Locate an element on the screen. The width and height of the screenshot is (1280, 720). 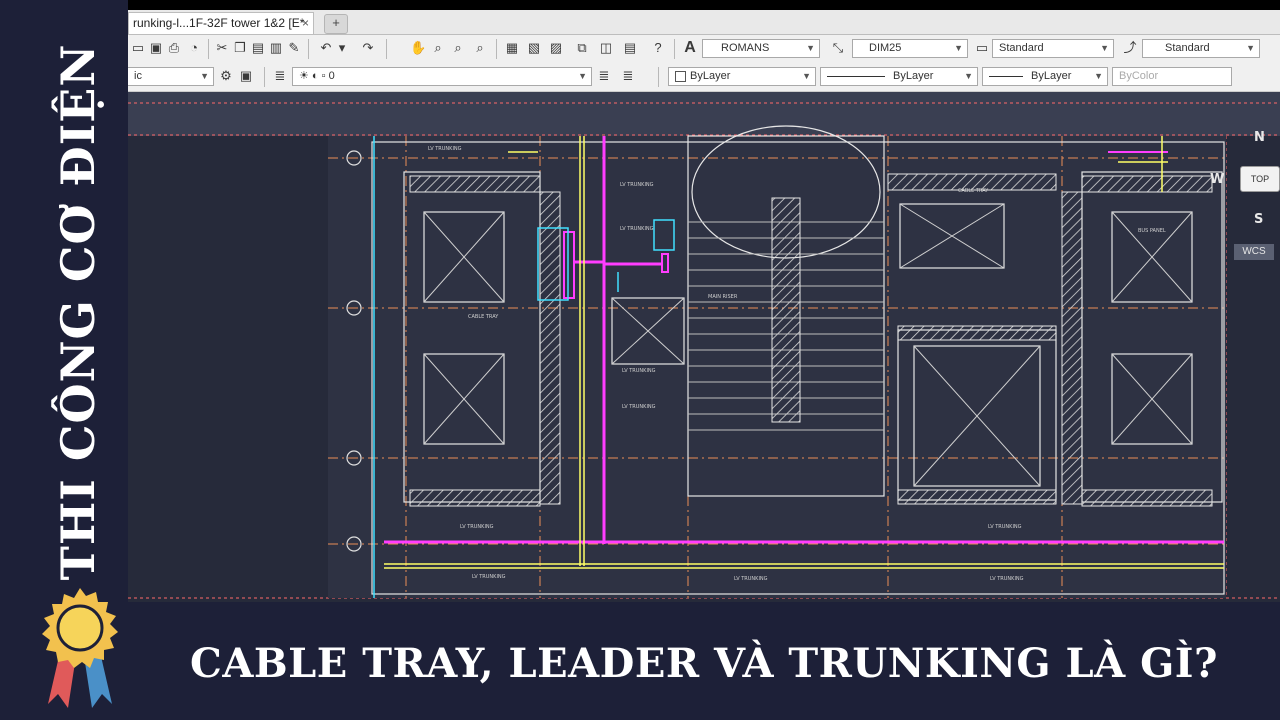
zoom-previous-icon: ⌕ is located at coordinates (480, 48).